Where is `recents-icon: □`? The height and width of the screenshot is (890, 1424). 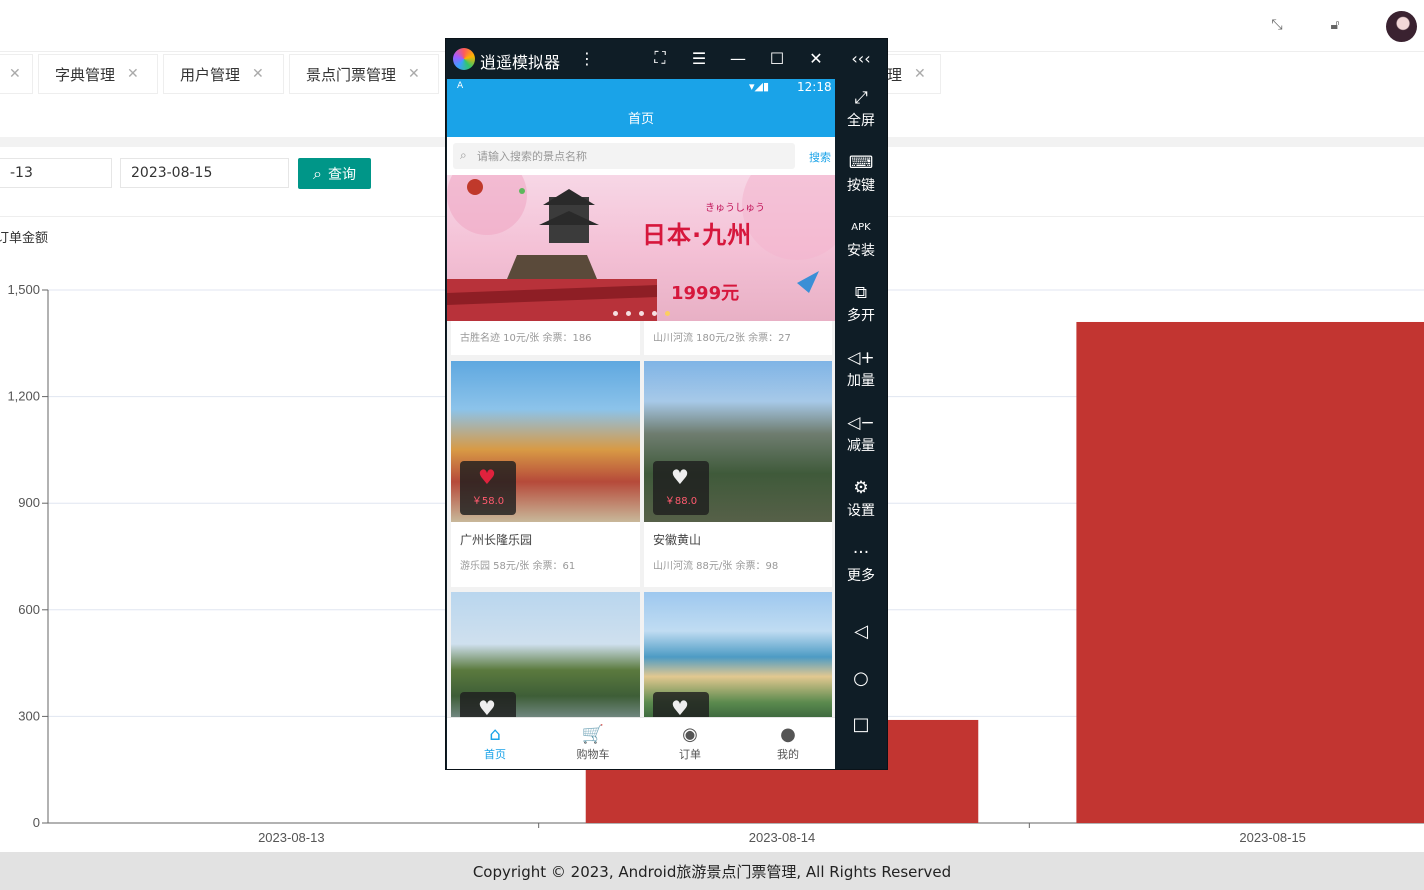
recents-icon: □ is located at coordinates (861, 724).